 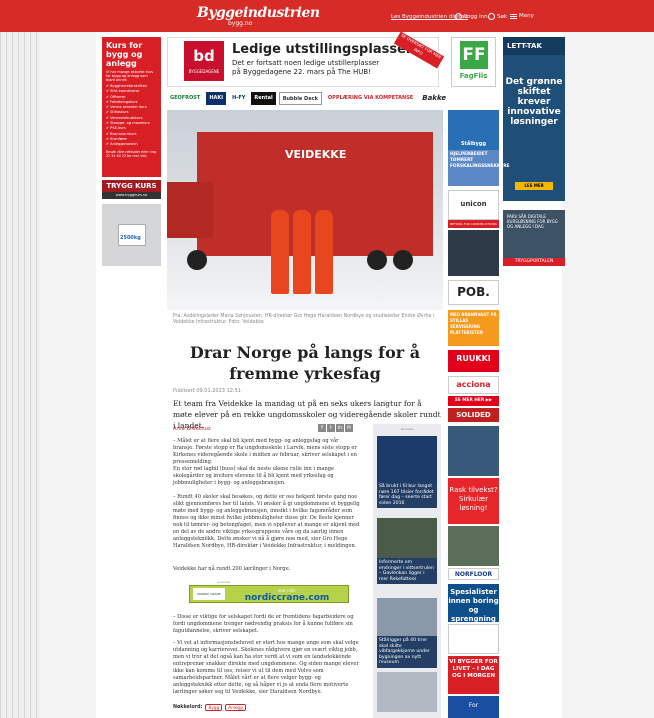 I want to click on acciona-ad: acciona, so click(x=473, y=385).